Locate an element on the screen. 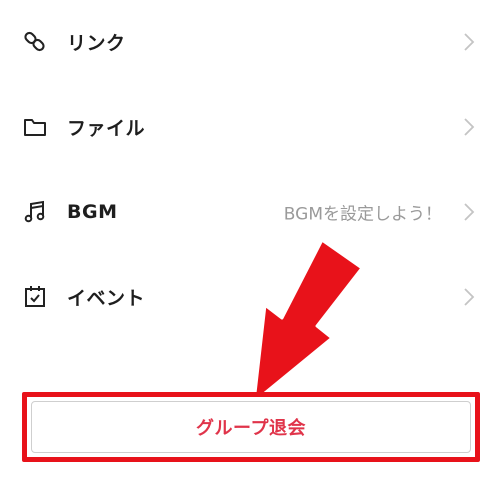  menu-item-label: リンク is located at coordinates (96, 43).